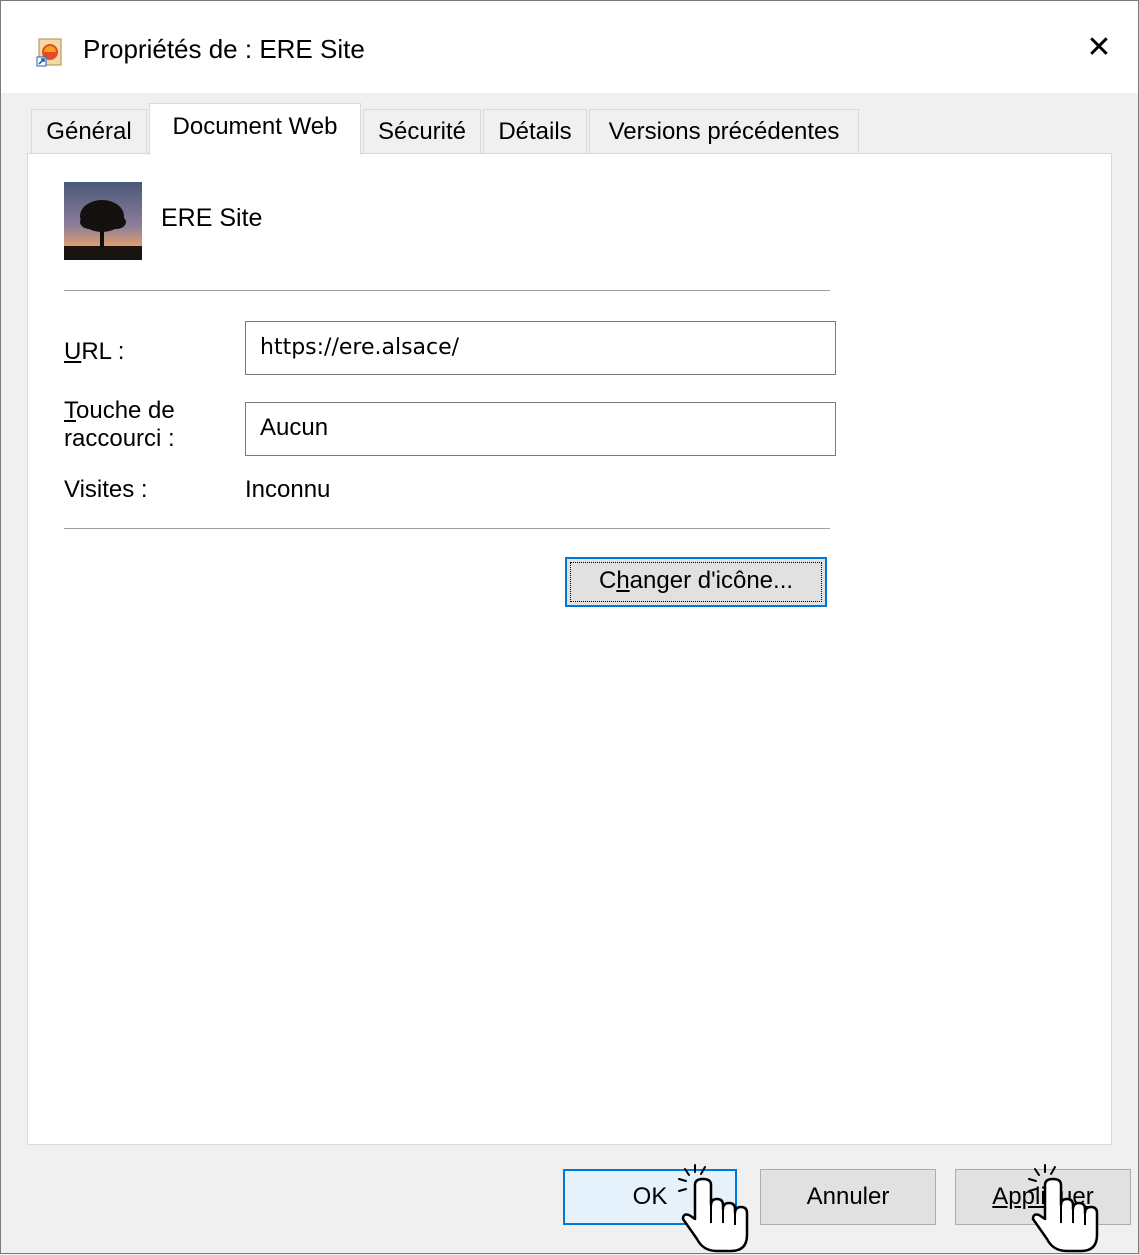  I want to click on separator-top, so click(447, 290).